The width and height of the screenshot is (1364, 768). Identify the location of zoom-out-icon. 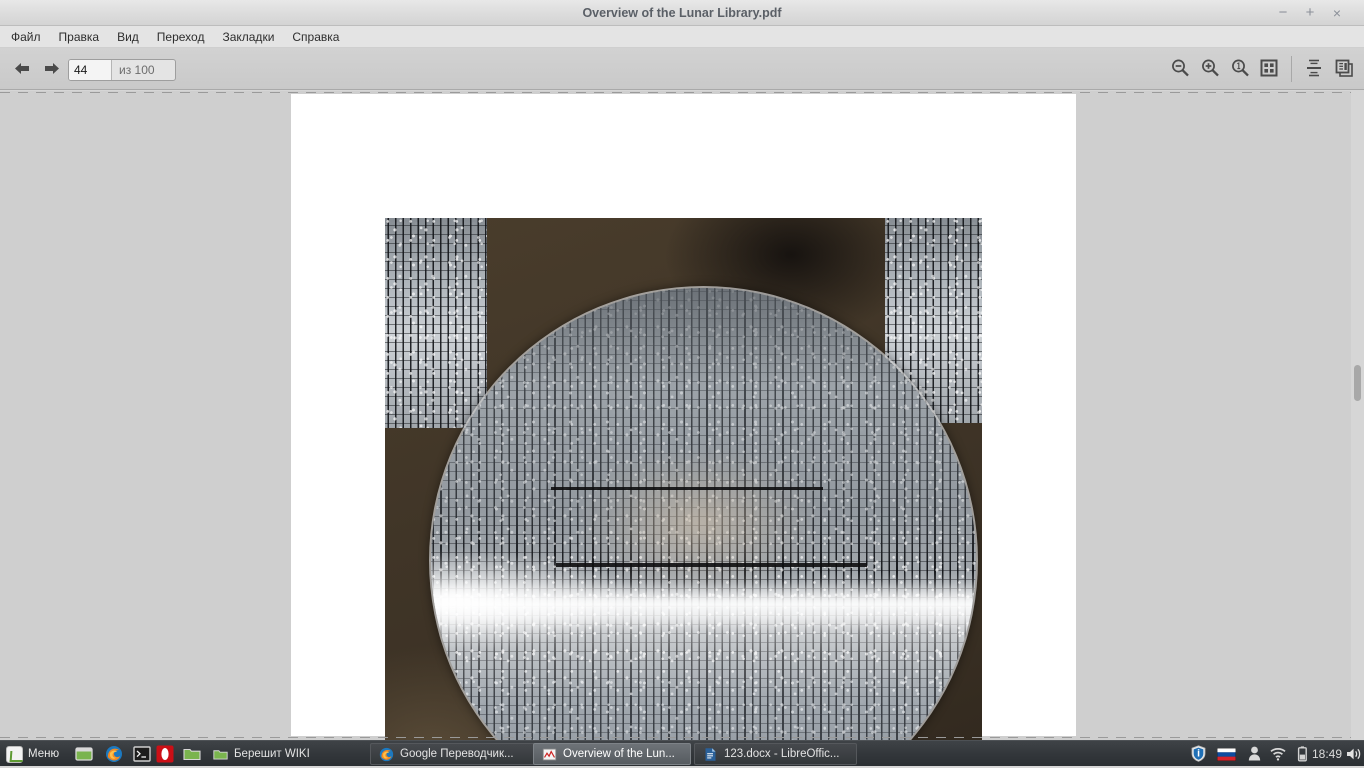
(1181, 69).